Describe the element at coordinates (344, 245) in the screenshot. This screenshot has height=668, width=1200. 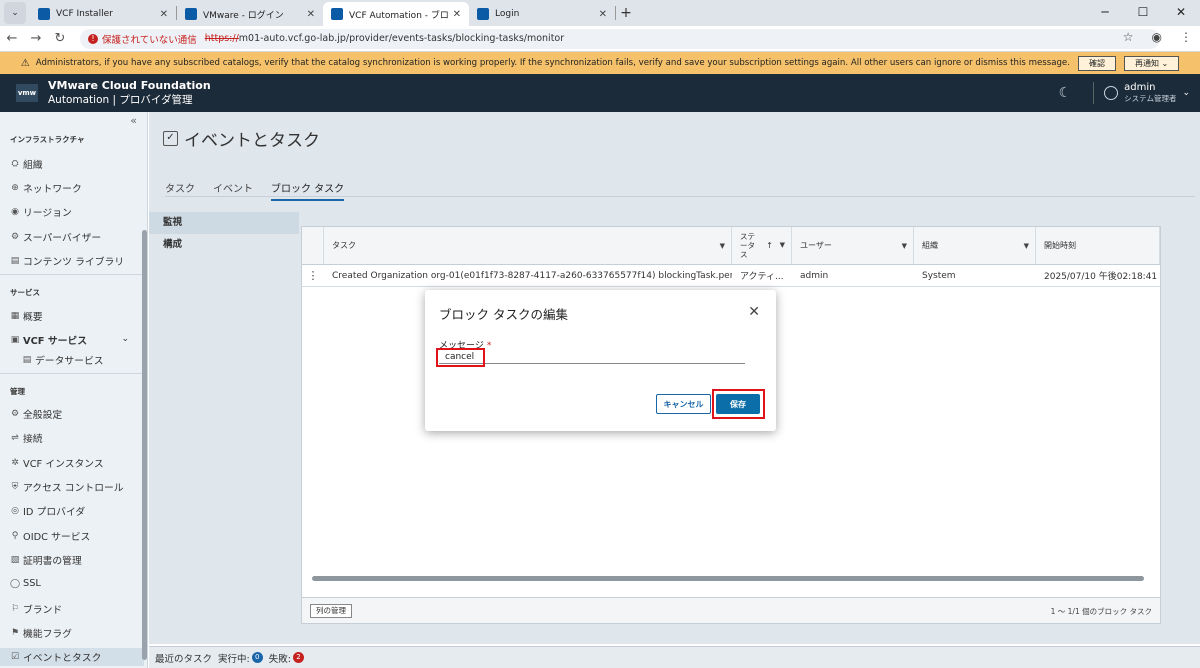
I see `column-header-label: タスク` at that location.